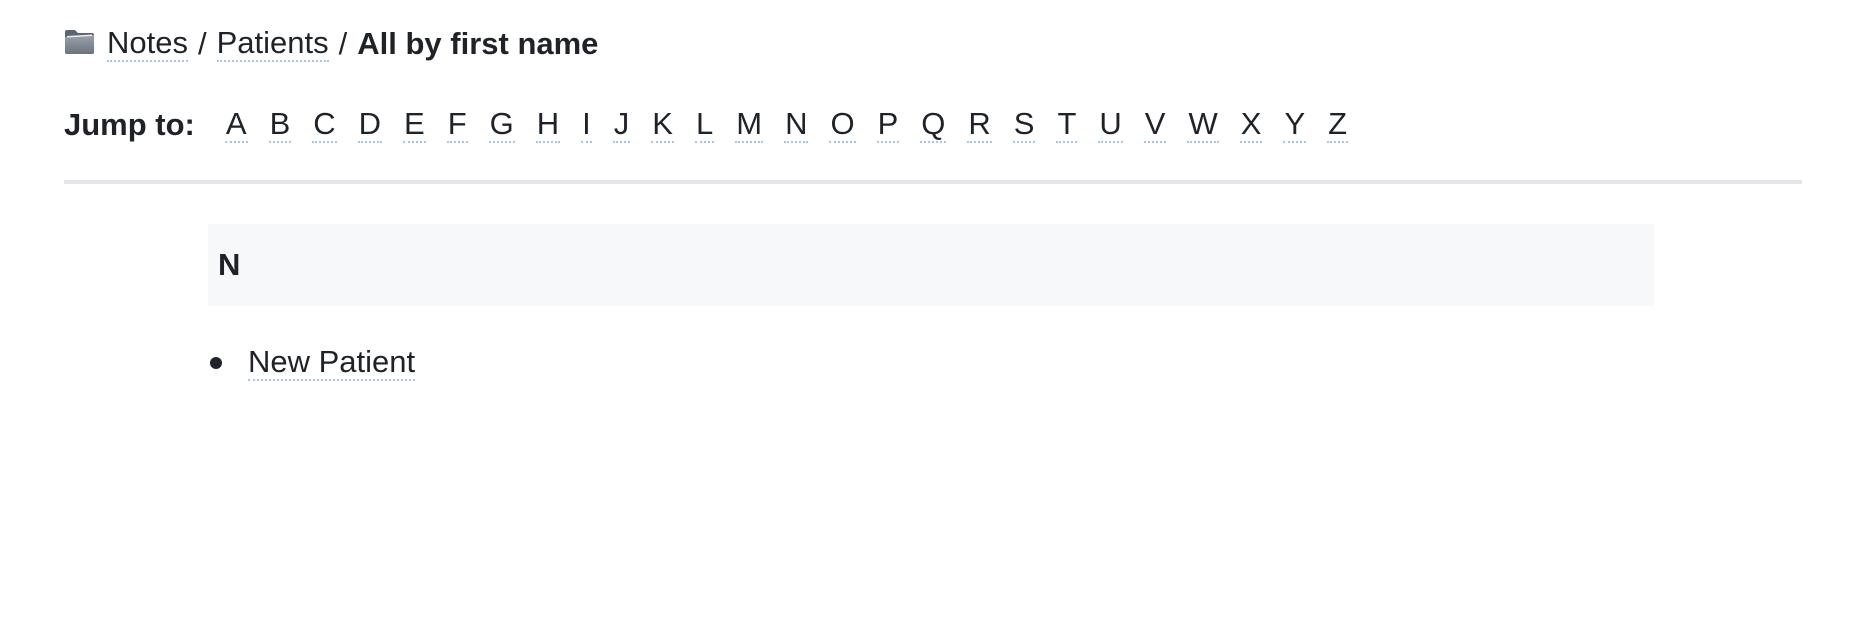 The width and height of the screenshot is (1854, 644). Describe the element at coordinates (548, 125) in the screenshot. I see `jump-letter-h: H` at that location.